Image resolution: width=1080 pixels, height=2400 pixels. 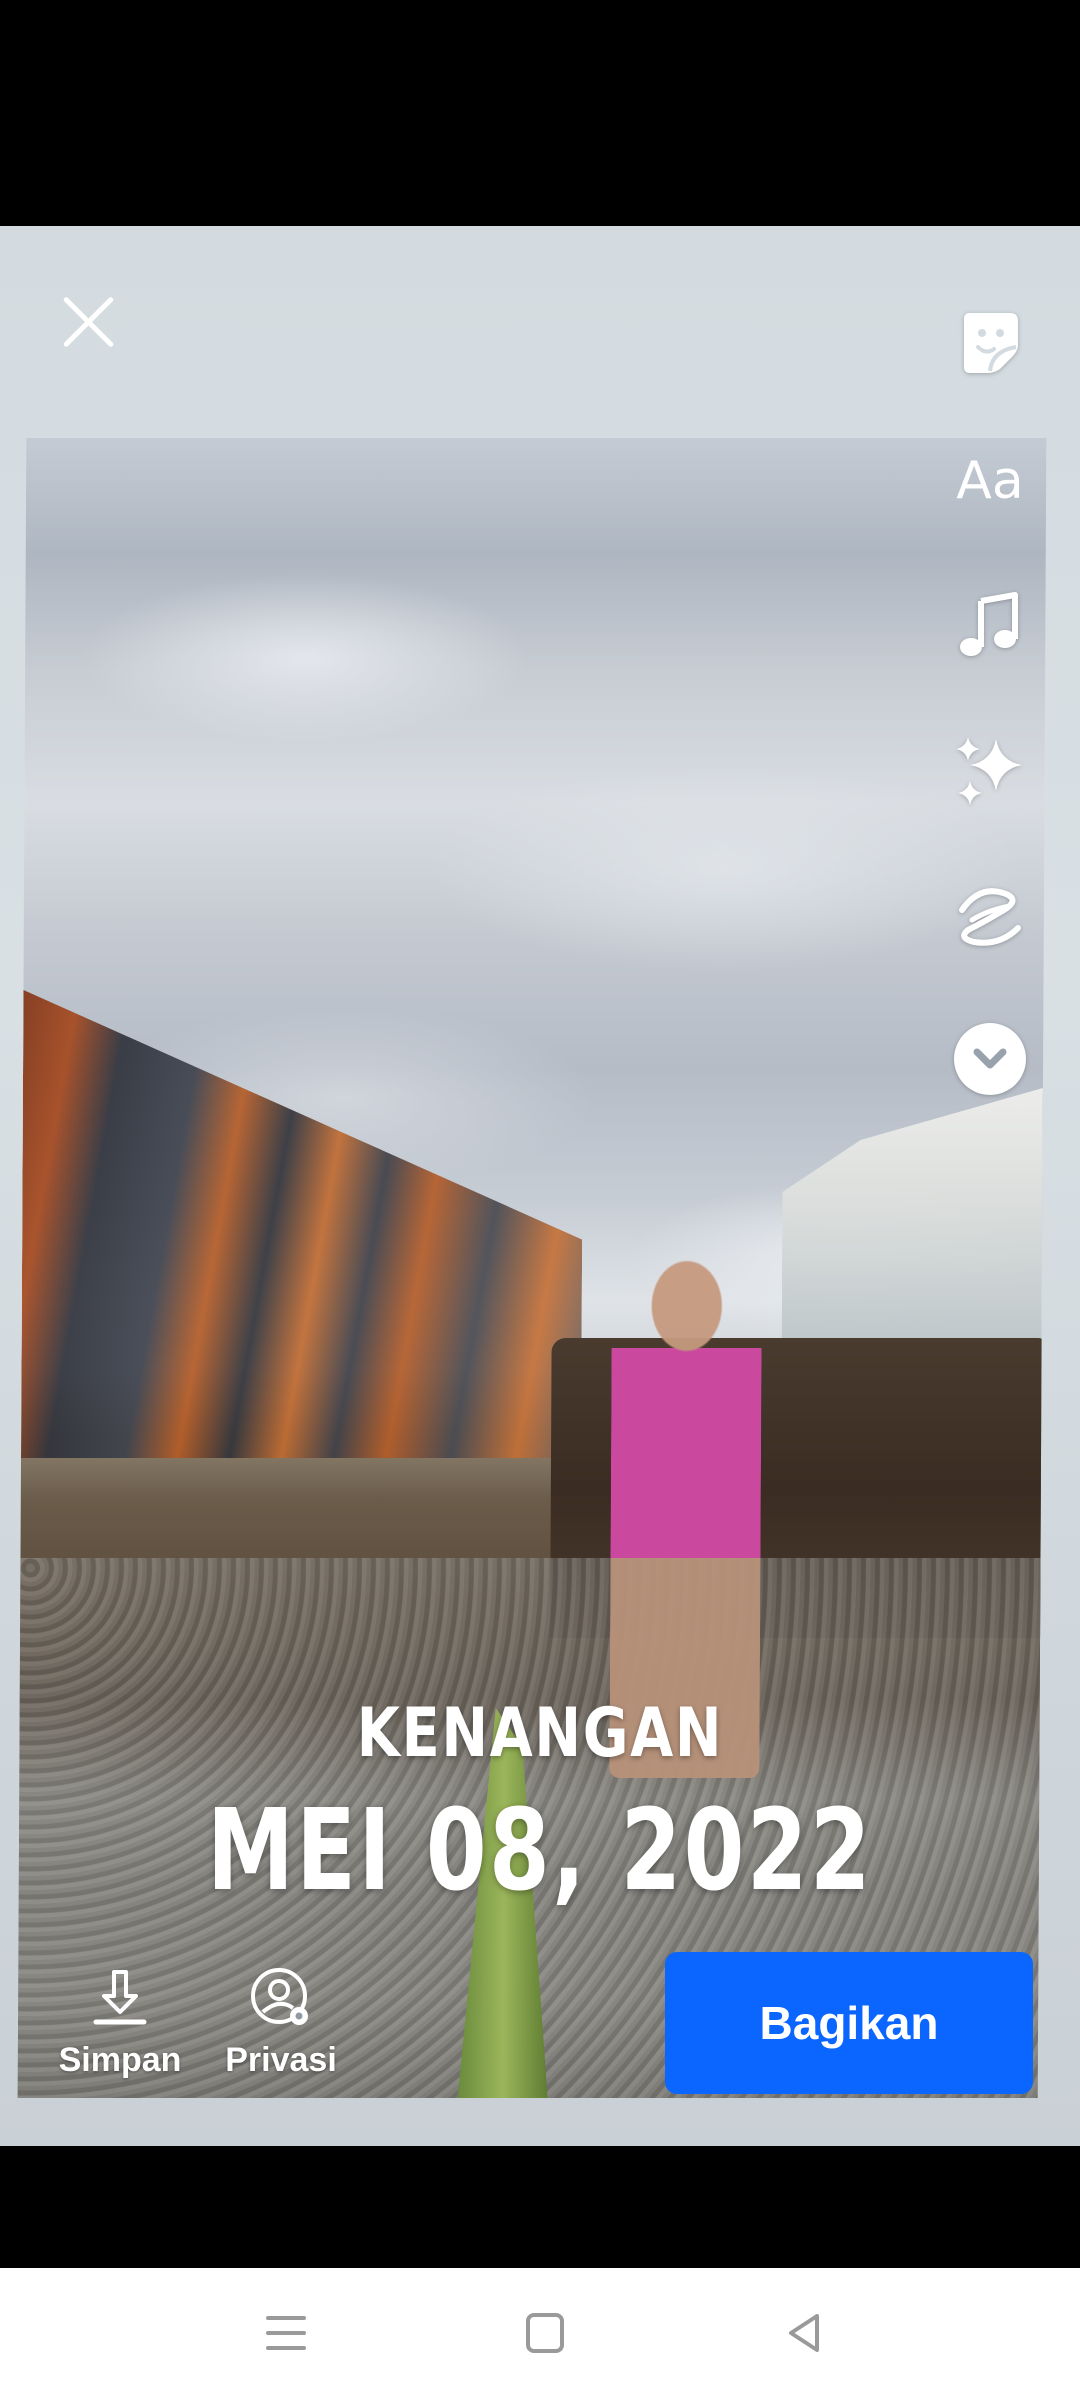 I want to click on status-bar, so click(x=540, y=113).